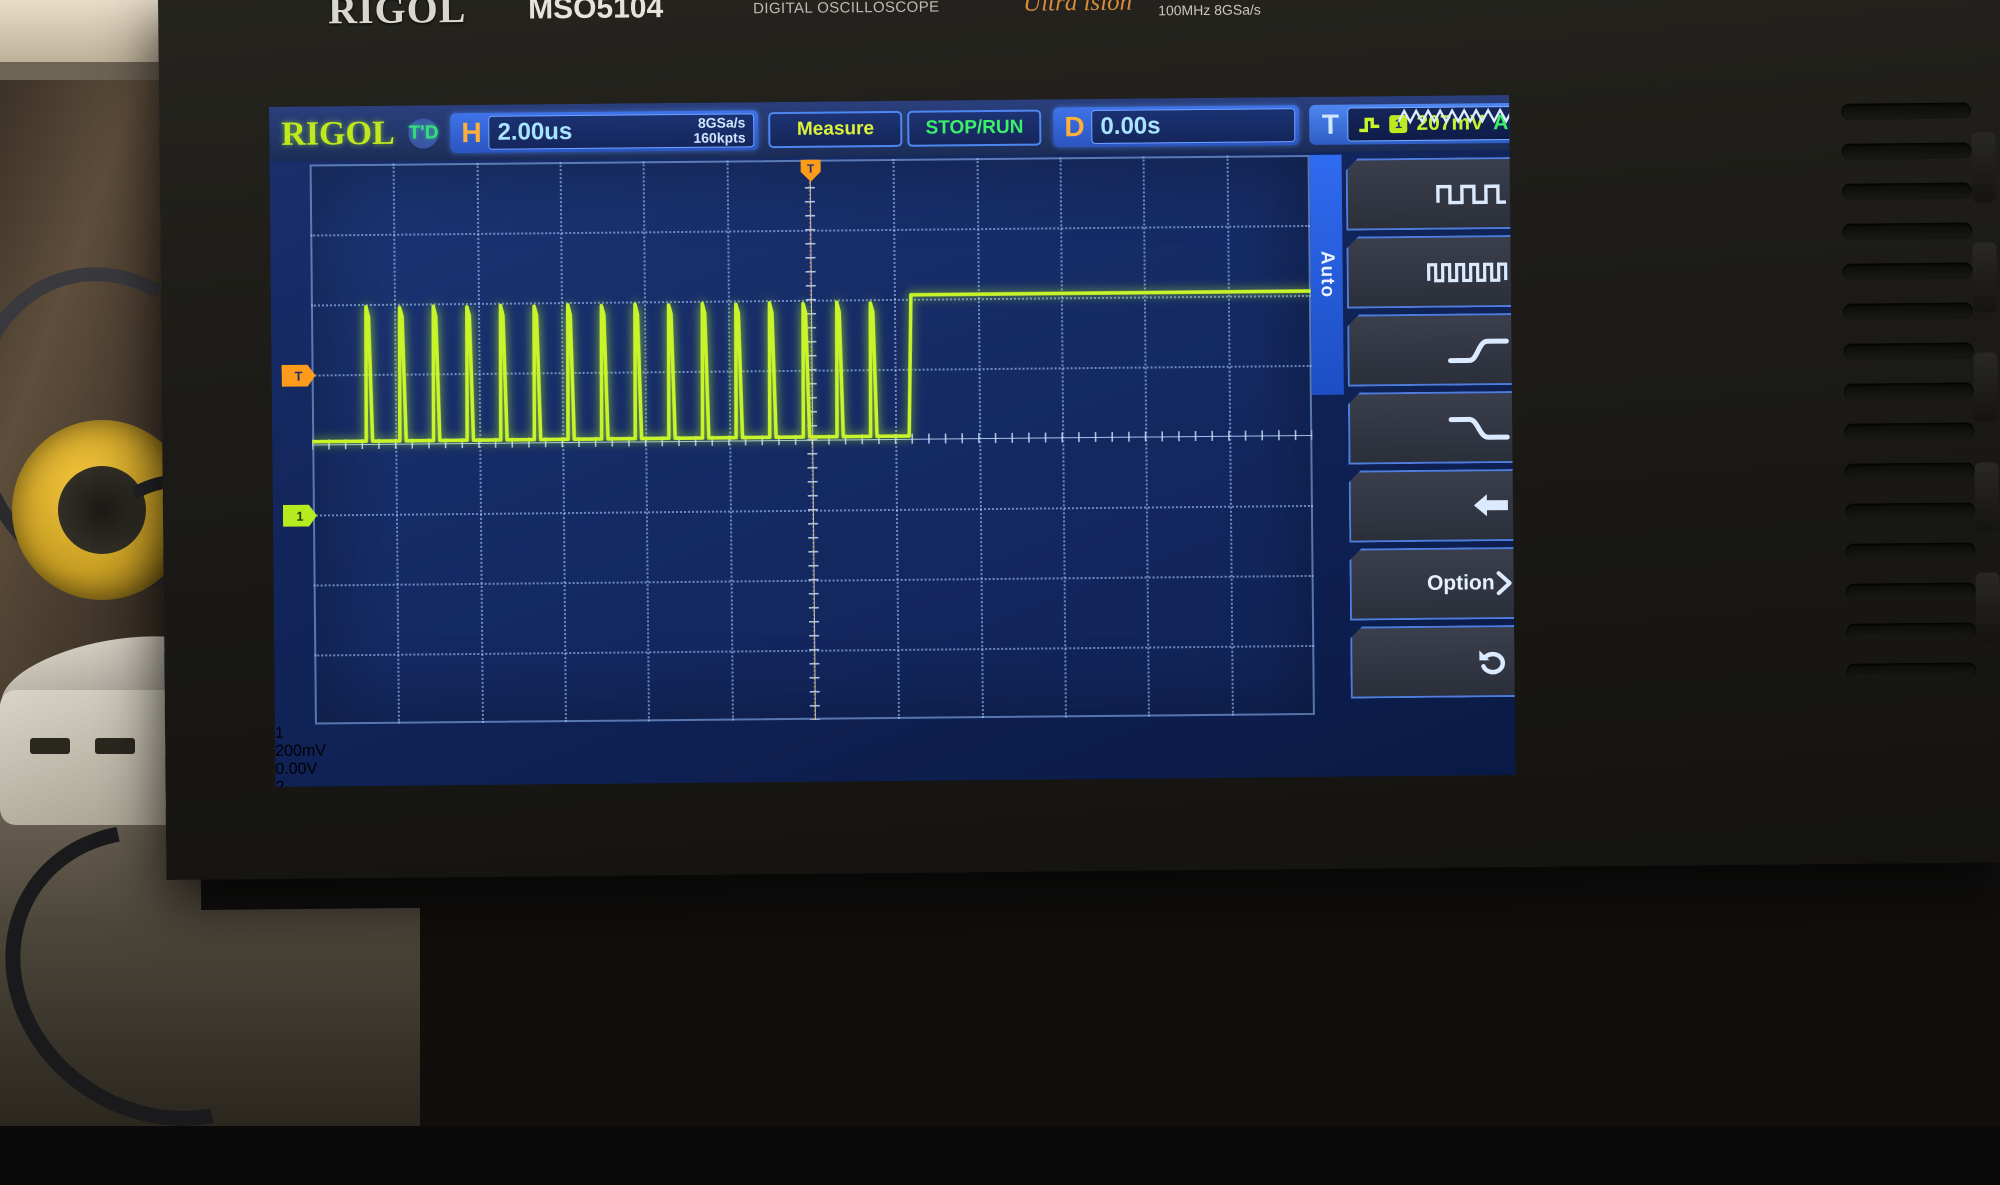 The width and height of the screenshot is (2000, 1185). I want to click on function-menu-panel: Auto, so click(1412, 434).